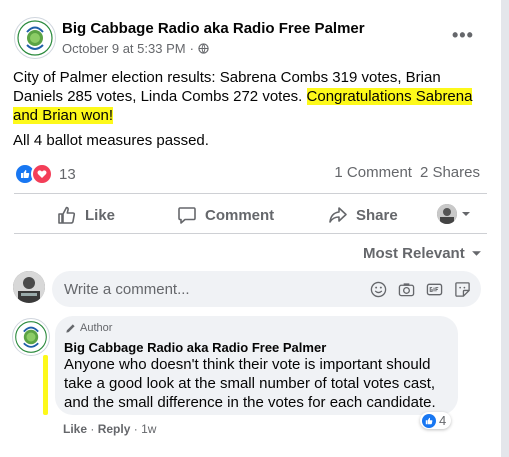  I want to click on like-reaction-icon, so click(429, 420).